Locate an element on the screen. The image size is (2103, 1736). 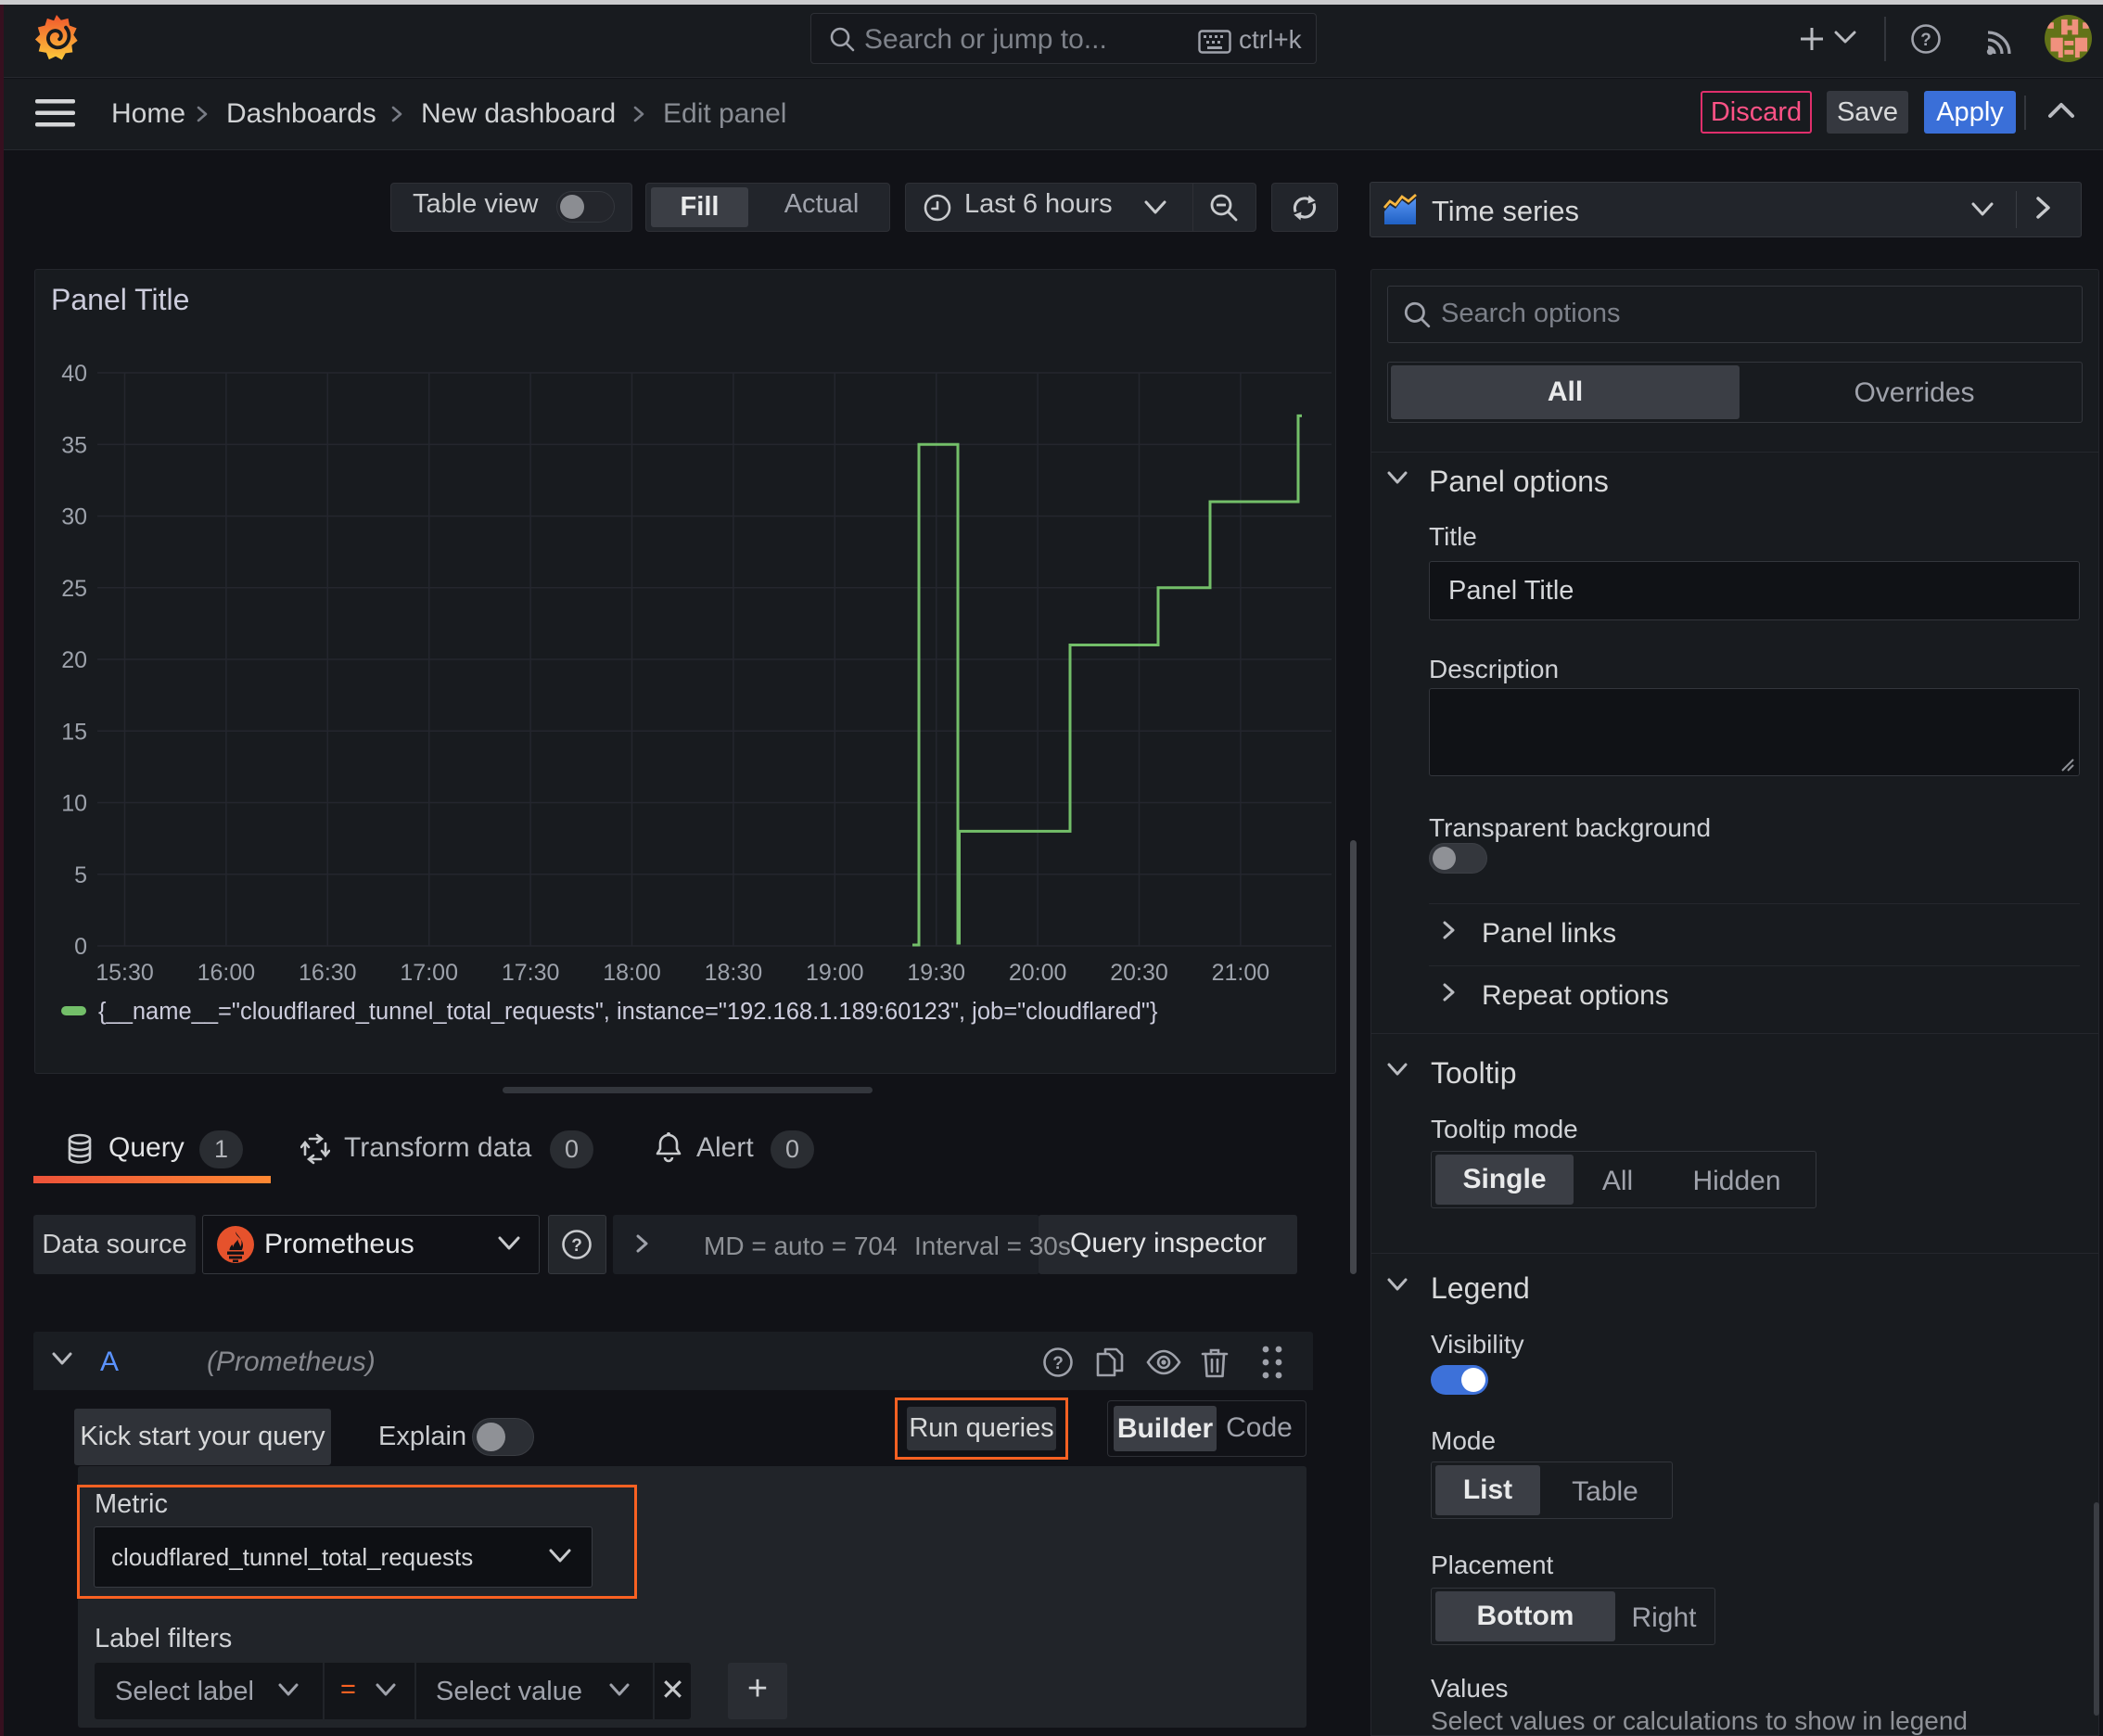
svg-text: 0 is located at coordinates (80, 947).